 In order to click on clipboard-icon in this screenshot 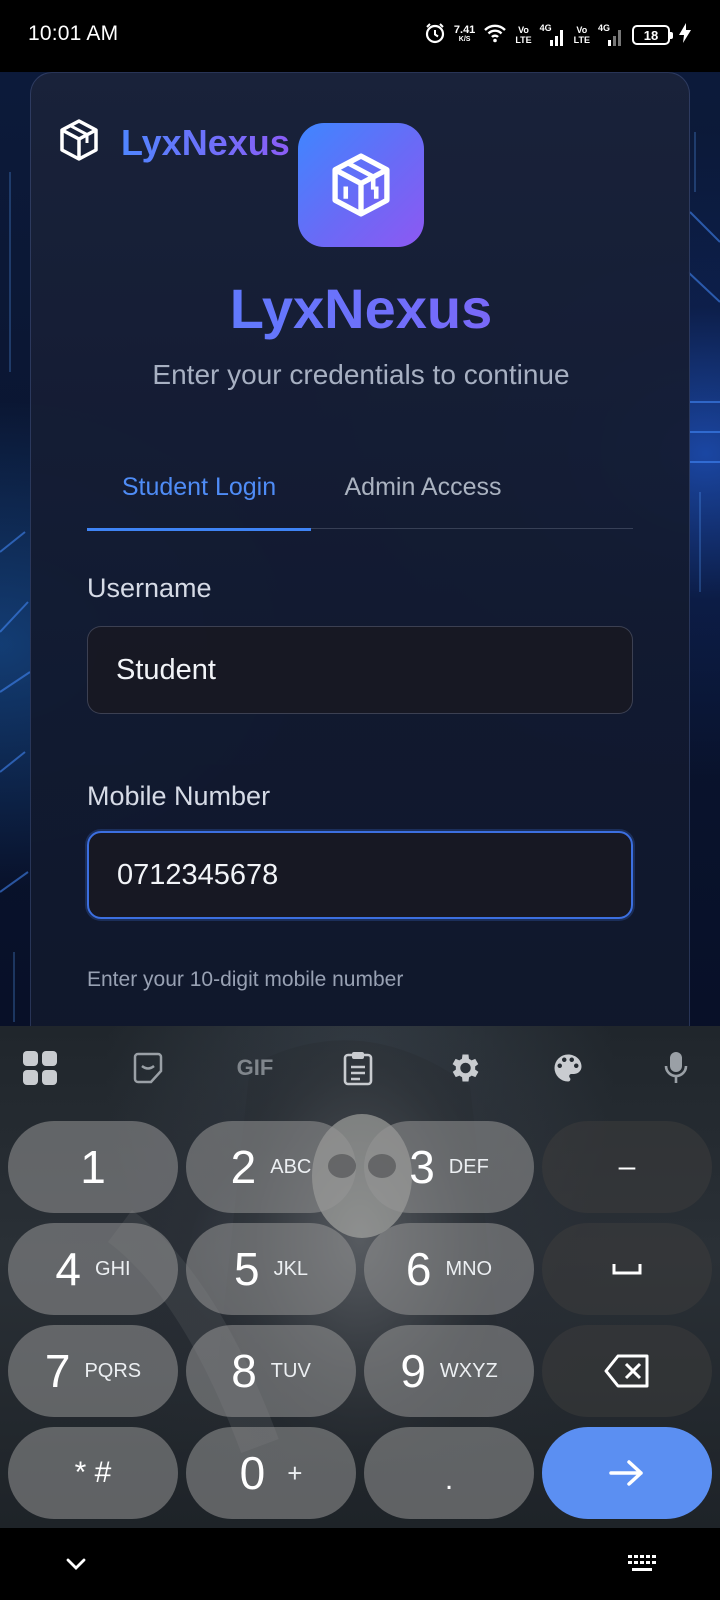, I will do `click(358, 1068)`.